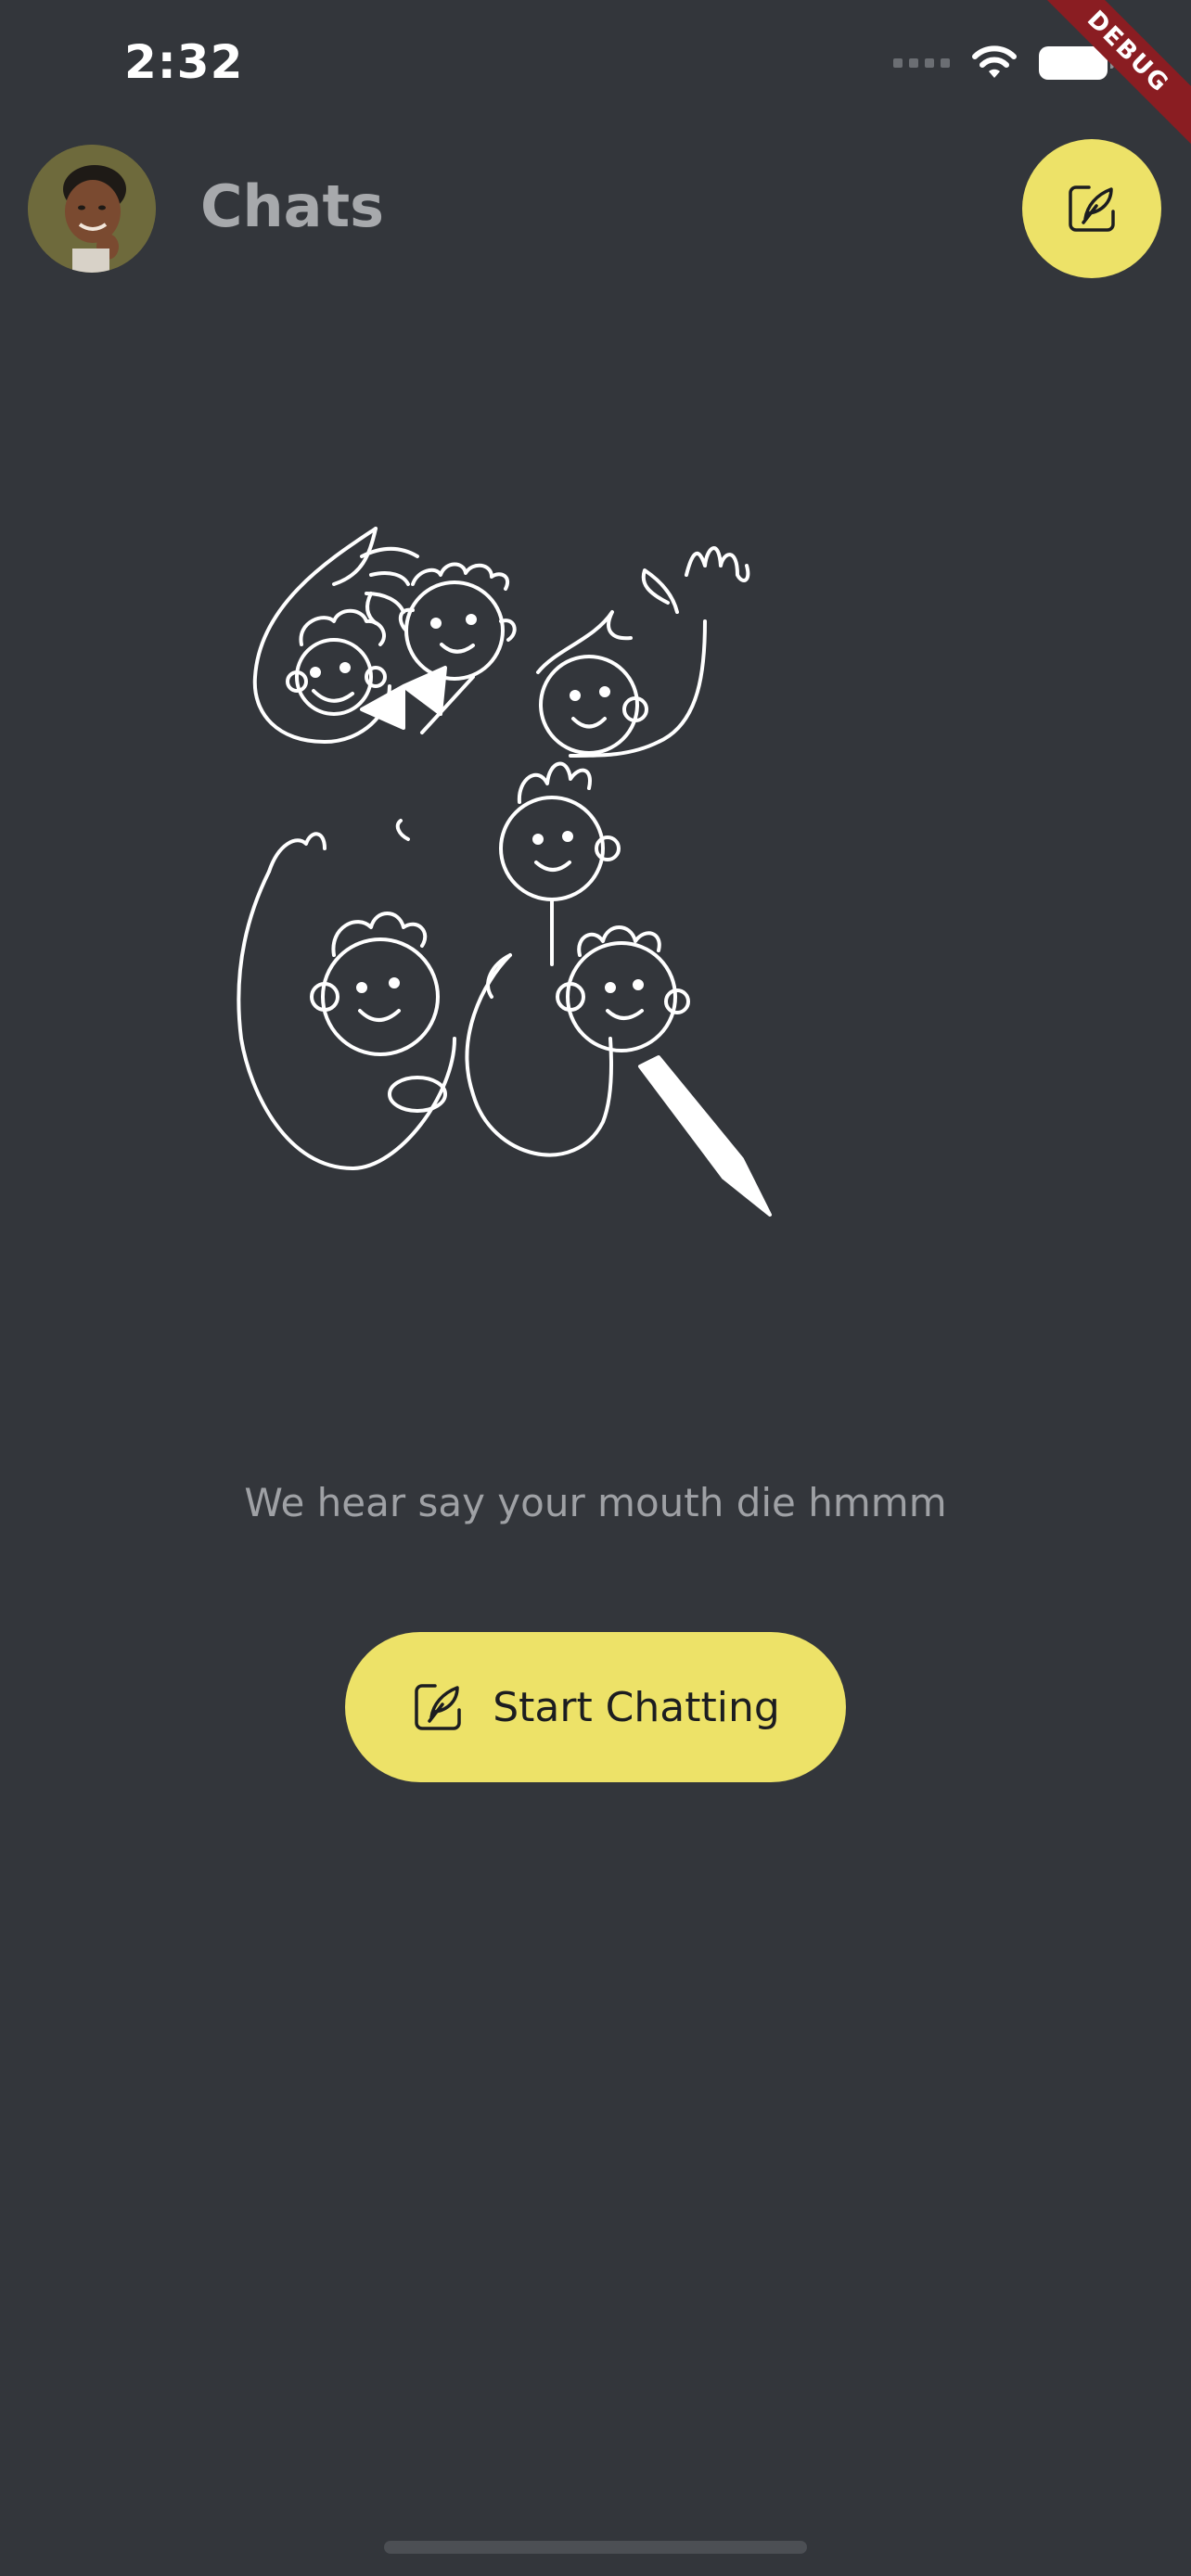  What do you see at coordinates (1076, 63) in the screenshot?
I see `battery-icon` at bounding box center [1076, 63].